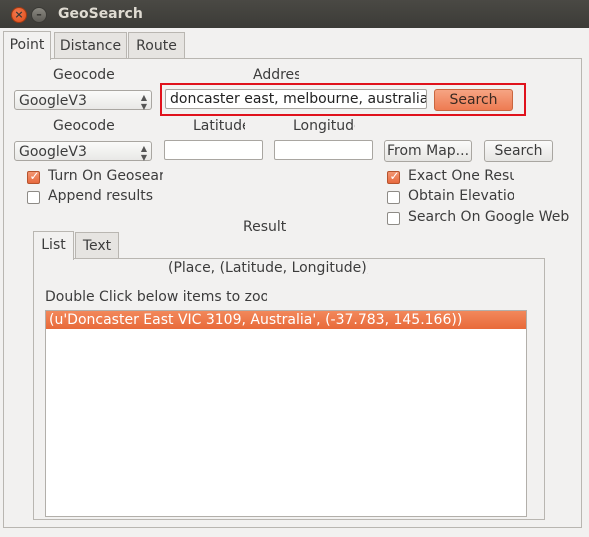  What do you see at coordinates (276, 75) in the screenshot?
I see `address-label: Address` at bounding box center [276, 75].